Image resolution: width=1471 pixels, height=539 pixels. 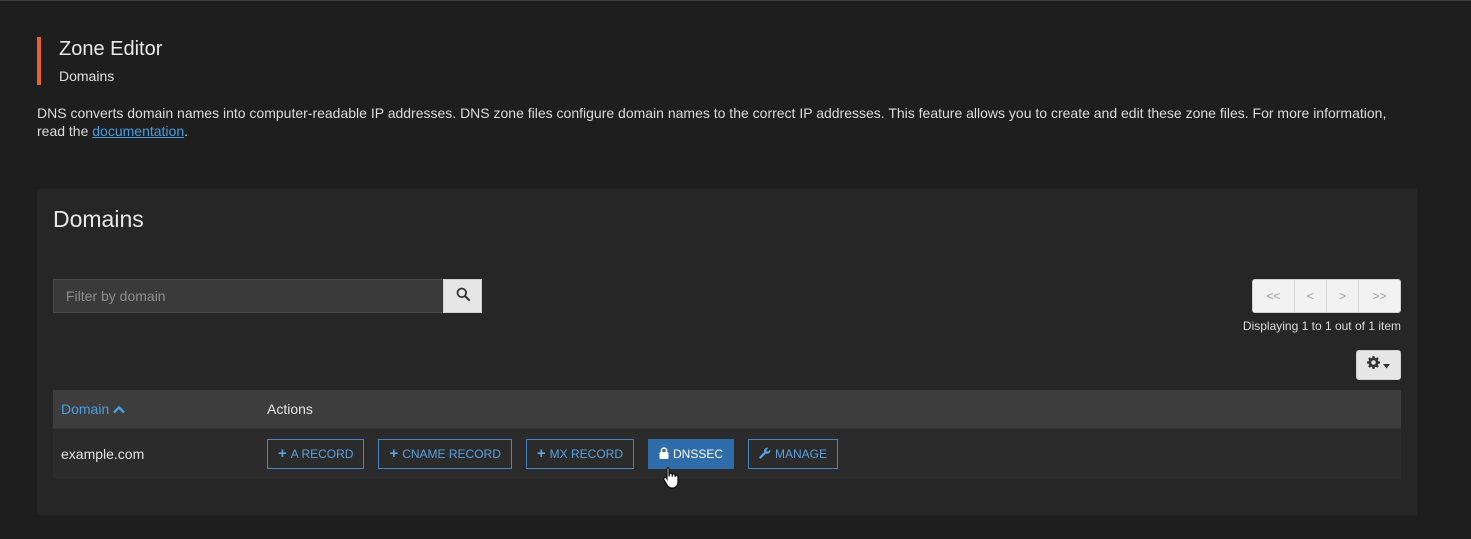 What do you see at coordinates (1273, 296) in the screenshot?
I see `first-page-button: <<` at bounding box center [1273, 296].